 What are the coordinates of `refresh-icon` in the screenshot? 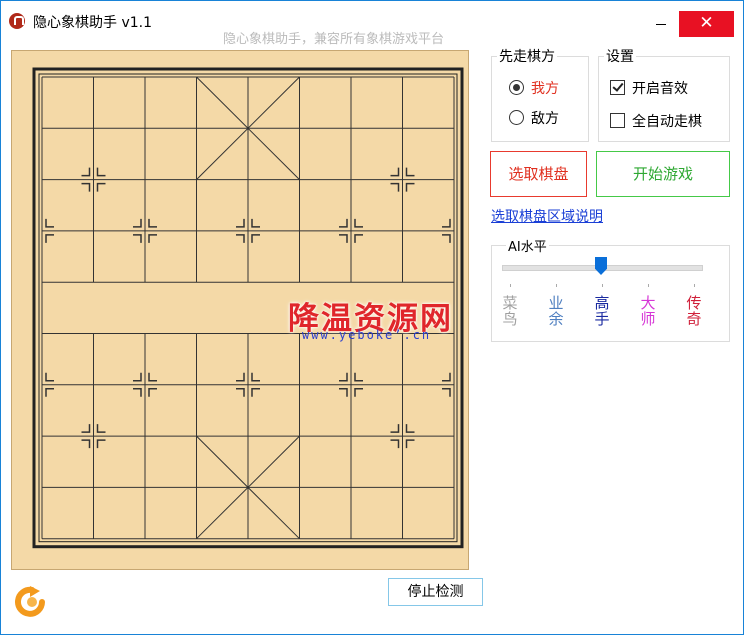 It's located at (32, 602).